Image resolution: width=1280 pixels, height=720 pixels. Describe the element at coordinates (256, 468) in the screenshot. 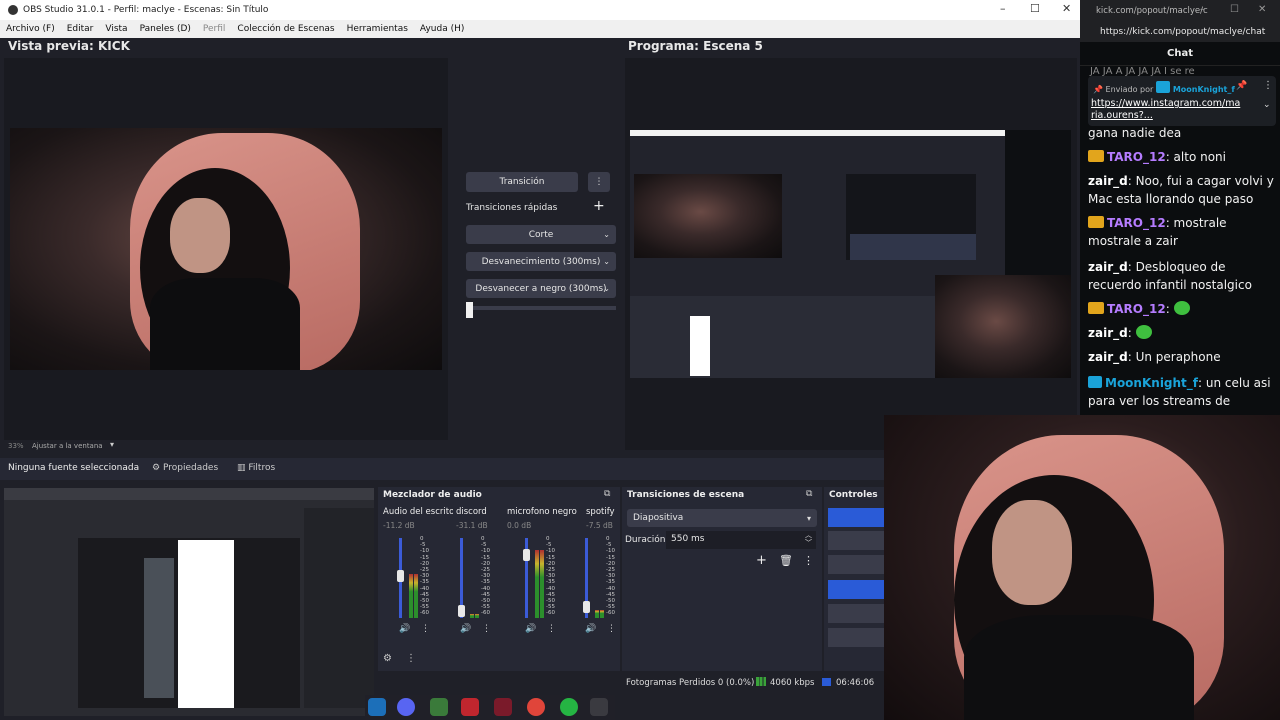

I see `filters-button: ▥ Filtros` at that location.